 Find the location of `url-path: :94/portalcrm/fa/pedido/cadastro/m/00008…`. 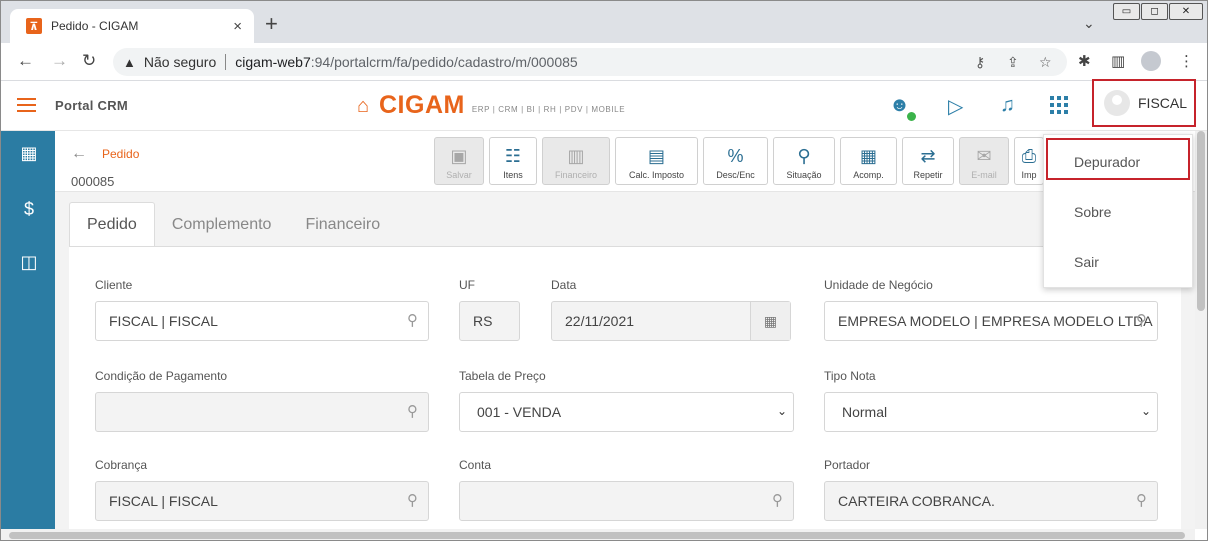

url-path: :94/portalcrm/fa/pedido/cadastro/m/00008… is located at coordinates (444, 62).